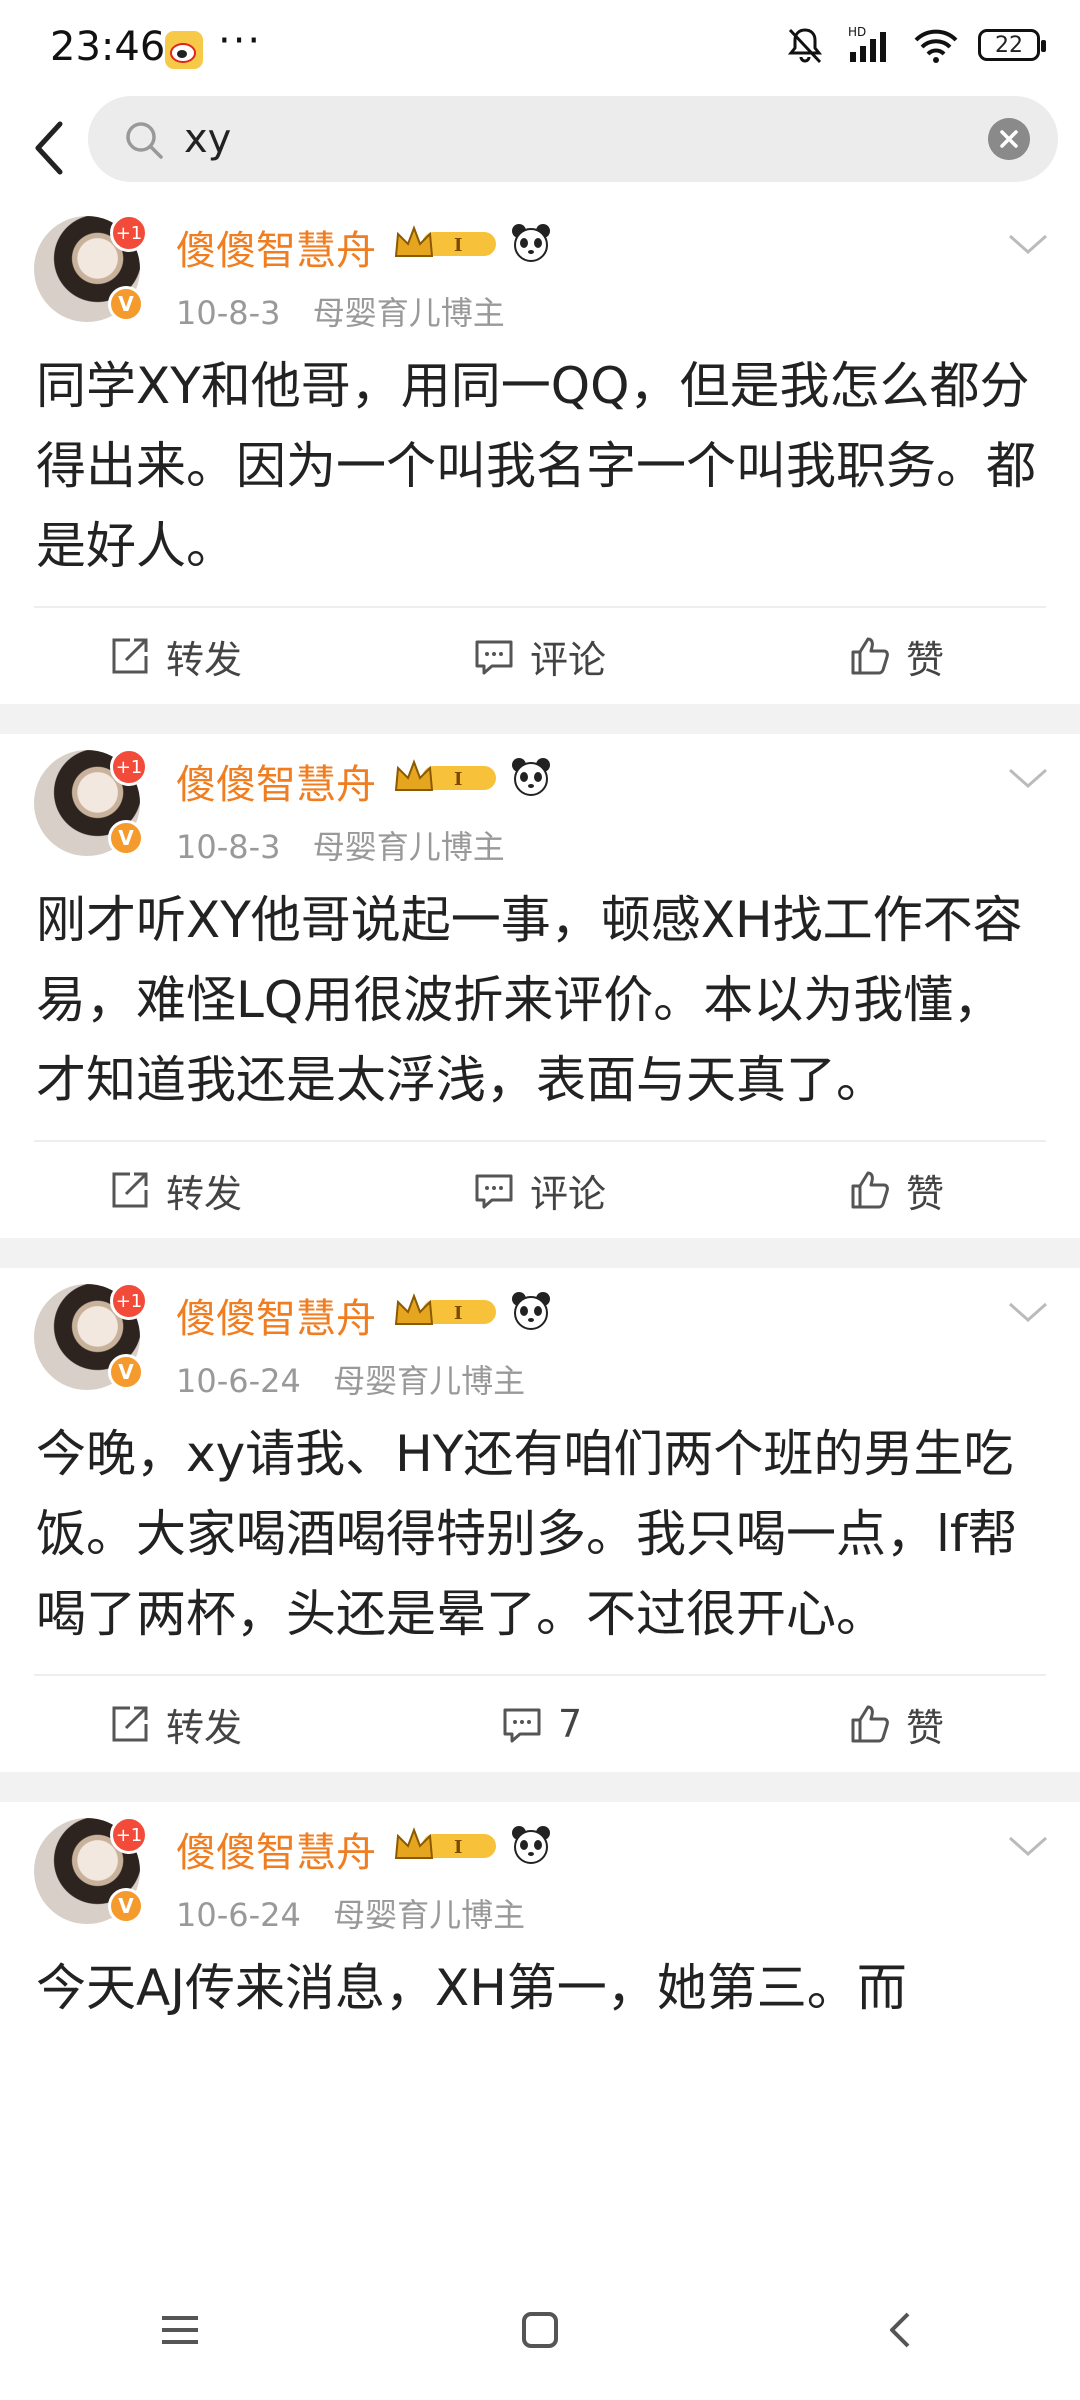 This screenshot has height=2400, width=1080. I want to click on battery-icon: 22, so click(1012, 45).